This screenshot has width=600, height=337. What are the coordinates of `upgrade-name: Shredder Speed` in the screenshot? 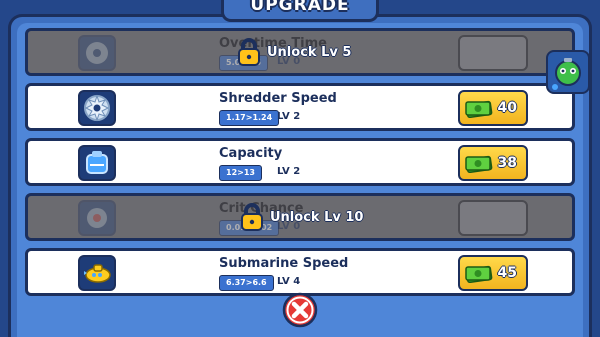 It's located at (278, 98).